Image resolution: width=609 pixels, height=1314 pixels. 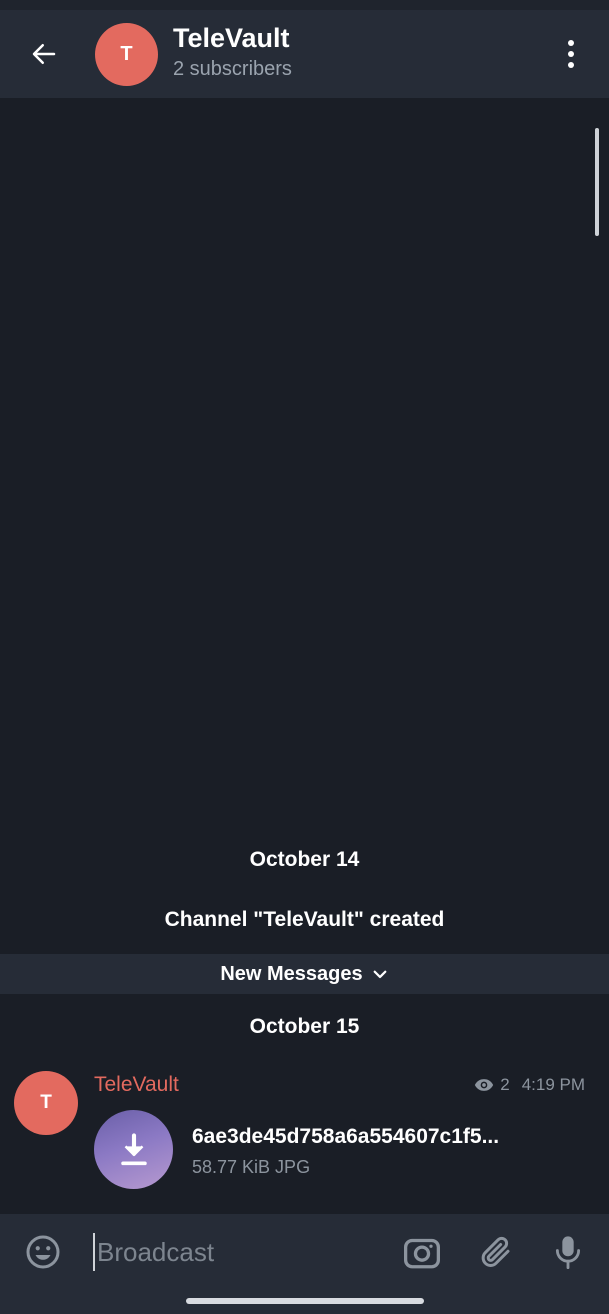 I want to click on new-messages-divider: New Messages, so click(x=304, y=974).